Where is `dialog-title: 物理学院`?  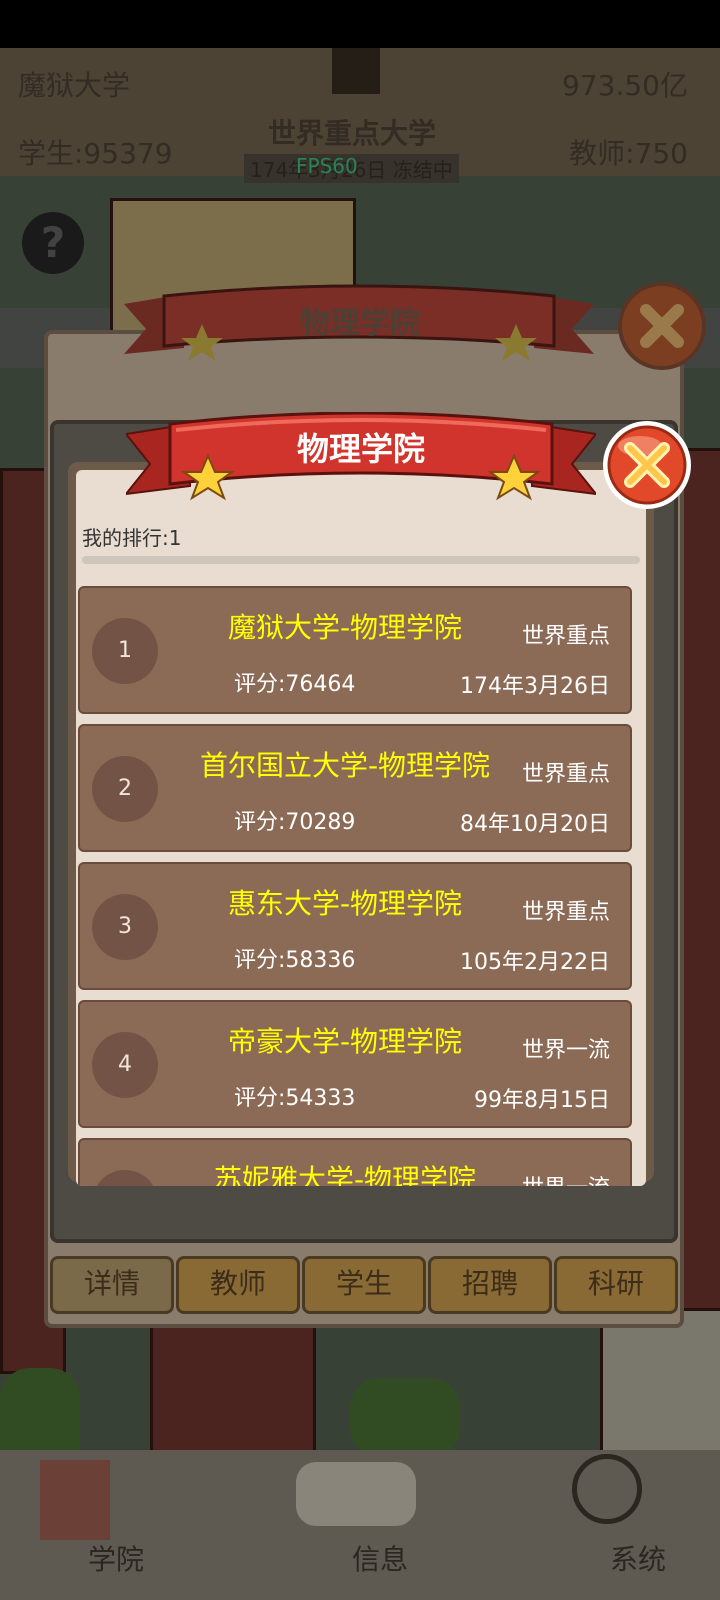
dialog-title: 物理学院 is located at coordinates (360, 449).